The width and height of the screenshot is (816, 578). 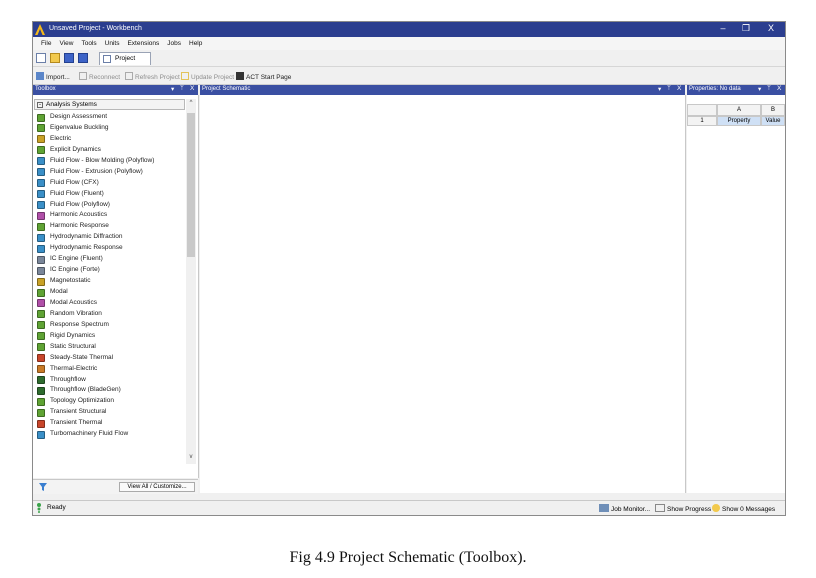 What do you see at coordinates (269, 77) in the screenshot?
I see `act-label: ACT Start Page` at bounding box center [269, 77].